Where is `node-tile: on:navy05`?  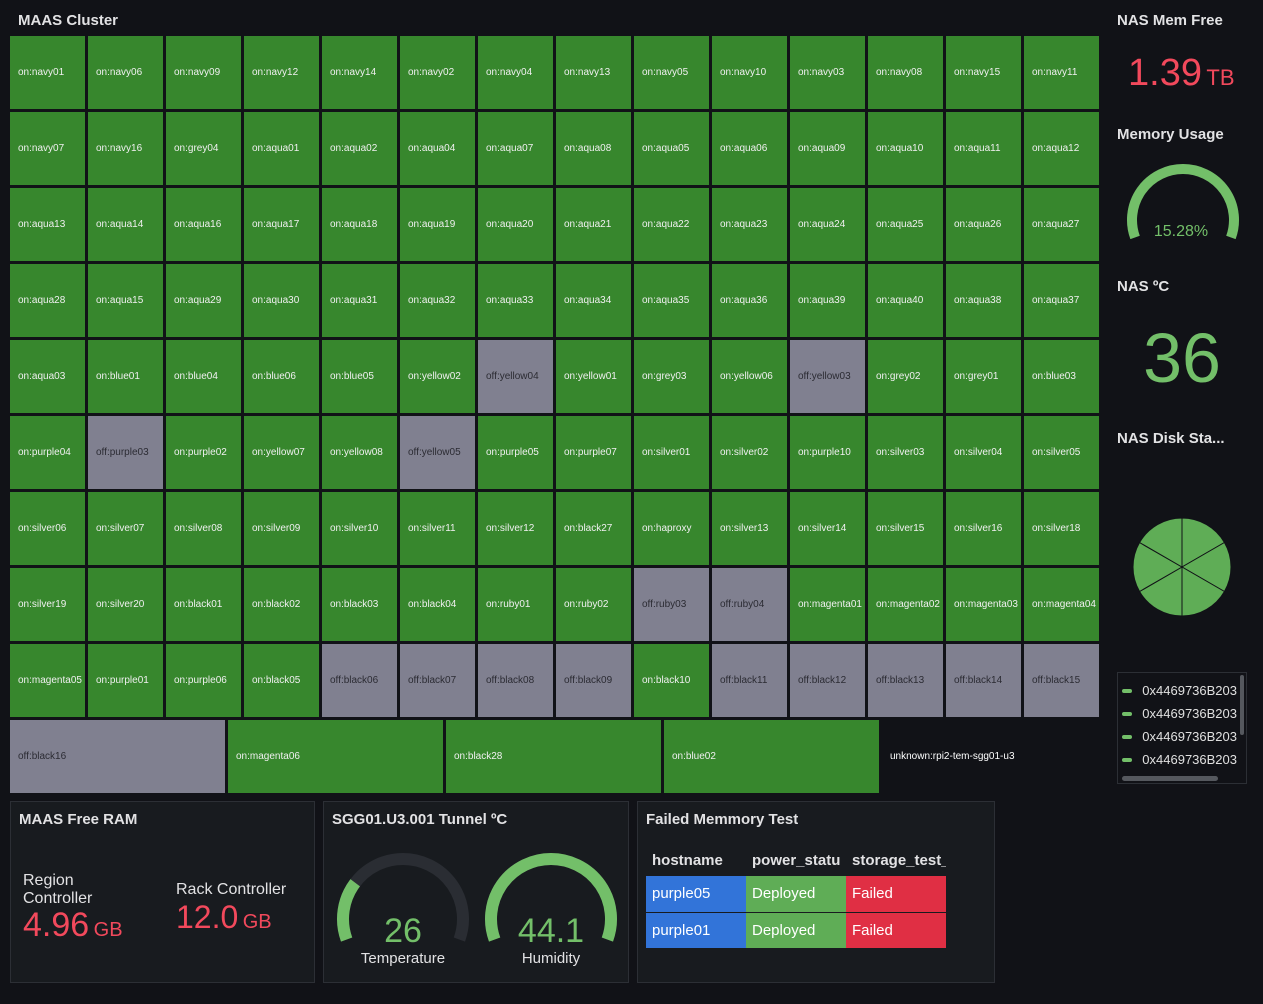 node-tile: on:navy05 is located at coordinates (671, 72).